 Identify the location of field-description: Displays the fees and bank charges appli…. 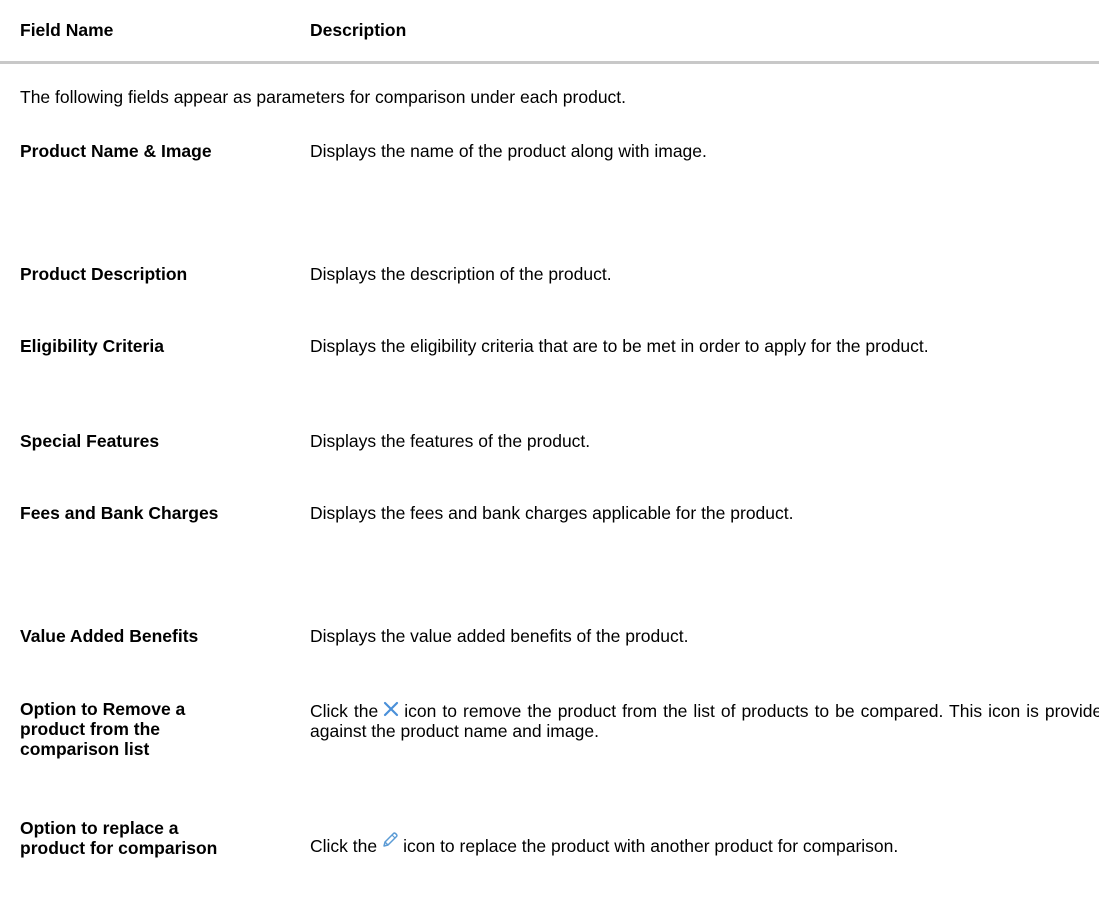
(552, 513).